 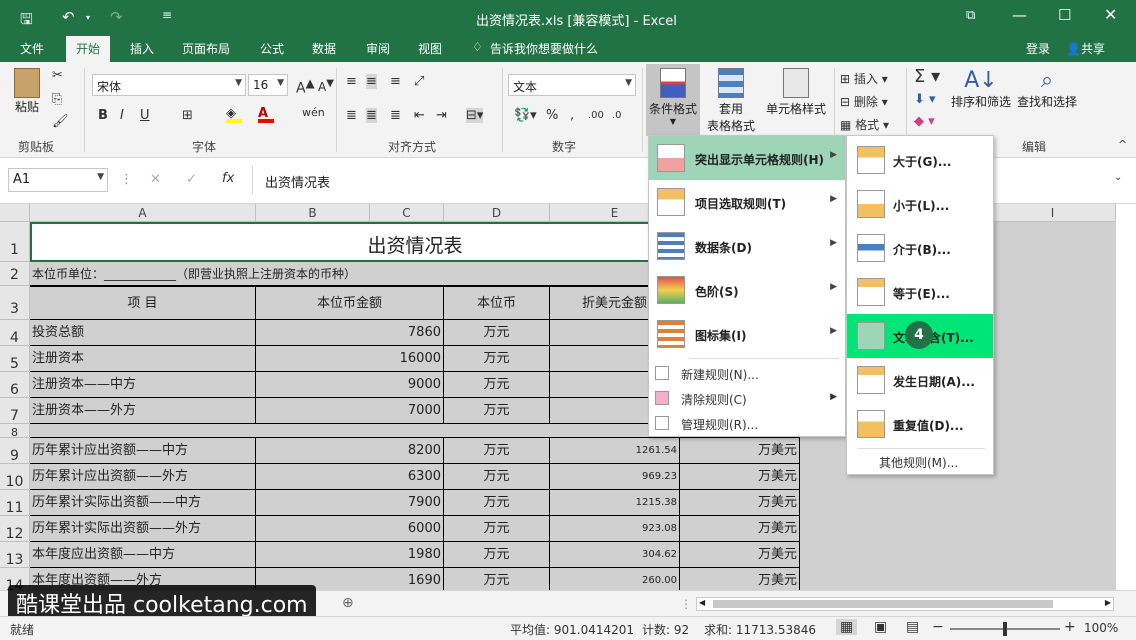 What do you see at coordinates (206, 48) in the screenshot?
I see `tab-page-layout: 页面布局` at bounding box center [206, 48].